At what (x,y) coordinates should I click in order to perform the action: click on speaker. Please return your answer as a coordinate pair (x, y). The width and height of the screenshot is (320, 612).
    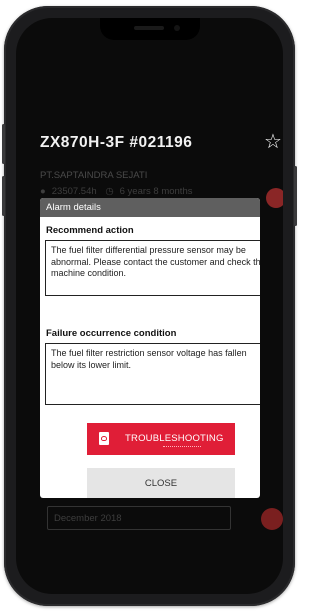
    Looking at the image, I should click on (149, 28).